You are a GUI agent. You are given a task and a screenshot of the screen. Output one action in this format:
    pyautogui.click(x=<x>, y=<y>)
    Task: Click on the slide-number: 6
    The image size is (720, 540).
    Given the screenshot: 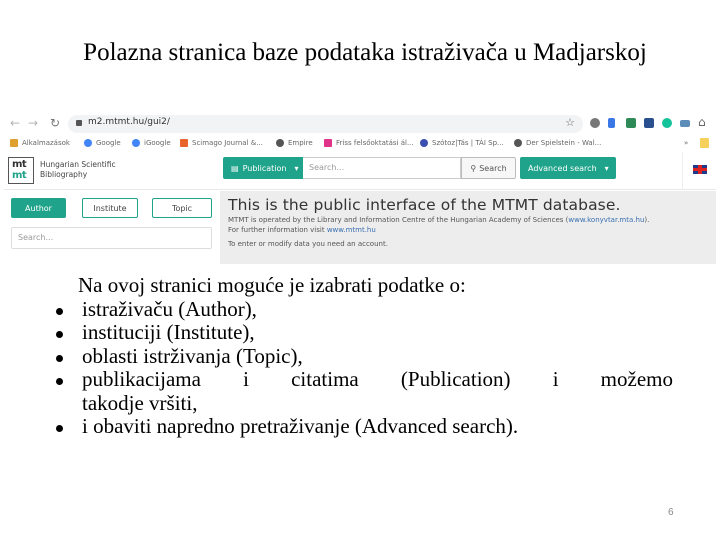 What is the action you would take?
    pyautogui.click(x=671, y=512)
    